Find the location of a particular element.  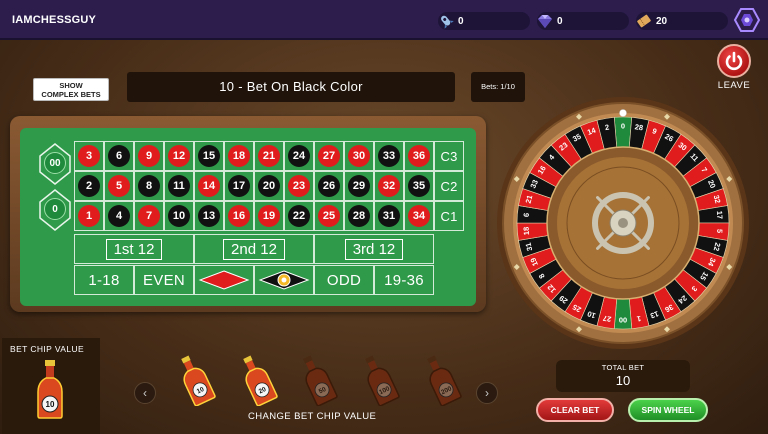

bet-number-13: 13 is located at coordinates (209, 216).